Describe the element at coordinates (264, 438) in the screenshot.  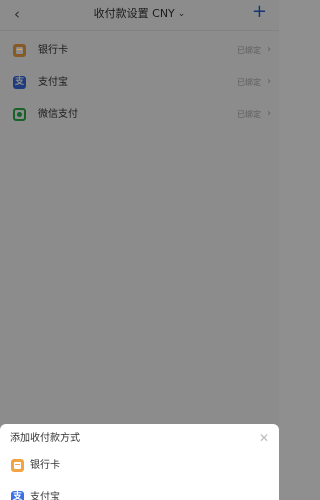
I see `close-icon: ✕` at that location.